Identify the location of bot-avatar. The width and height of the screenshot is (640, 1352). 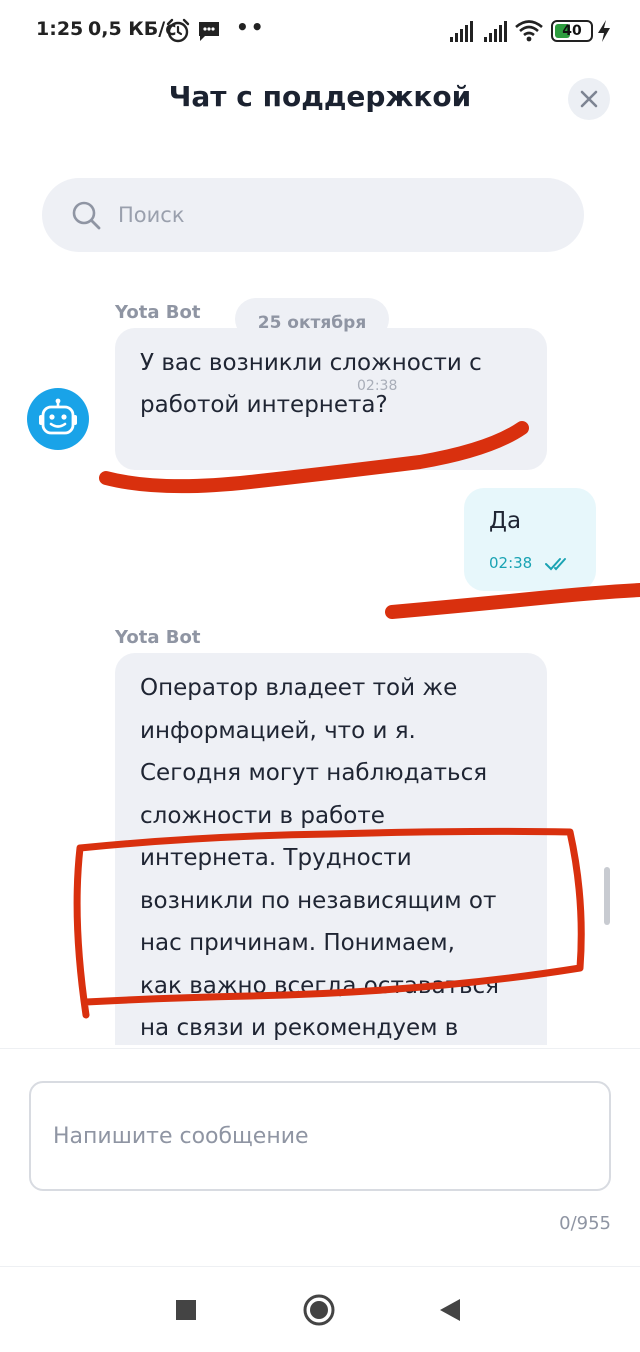
(58, 419).